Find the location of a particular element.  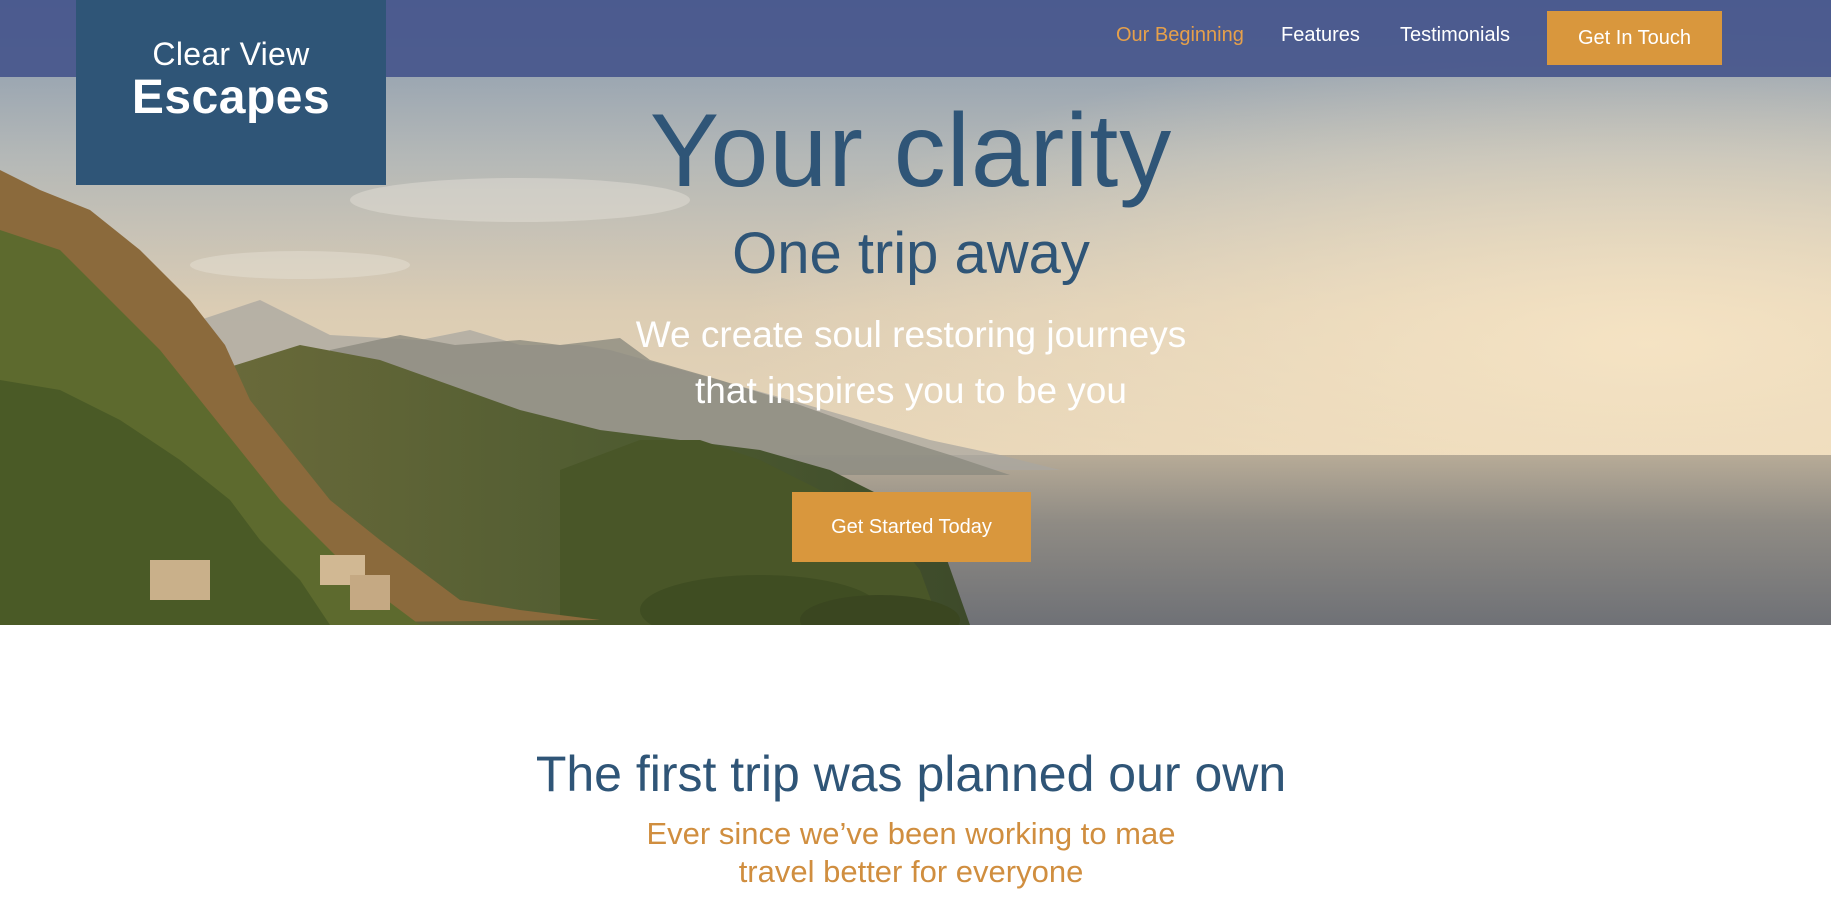

nav-link-our-beginning: Our Beginning is located at coordinates (1180, 35).